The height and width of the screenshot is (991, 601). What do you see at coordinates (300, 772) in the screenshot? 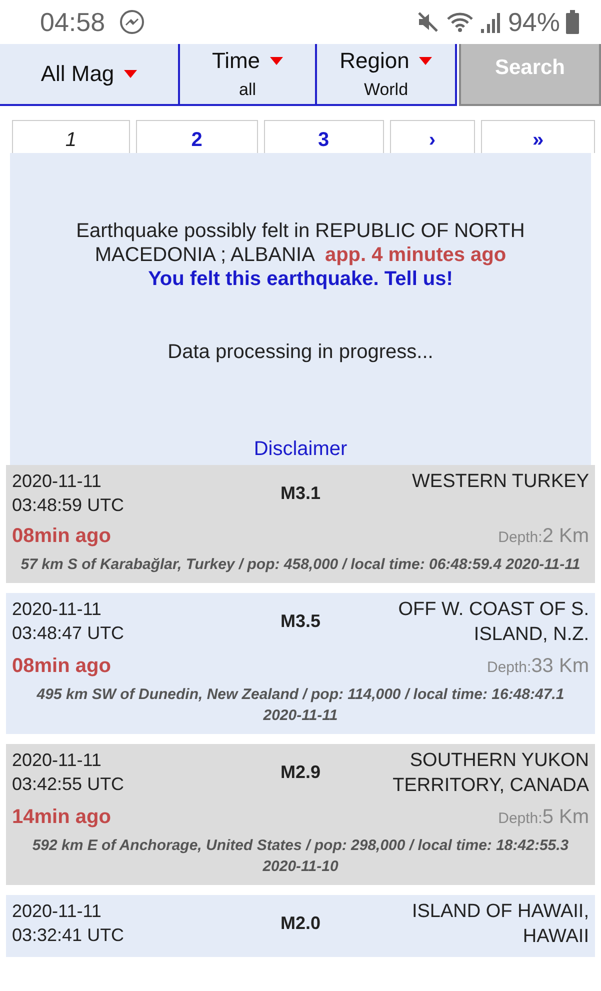
I see `magnitude: M2.9` at bounding box center [300, 772].